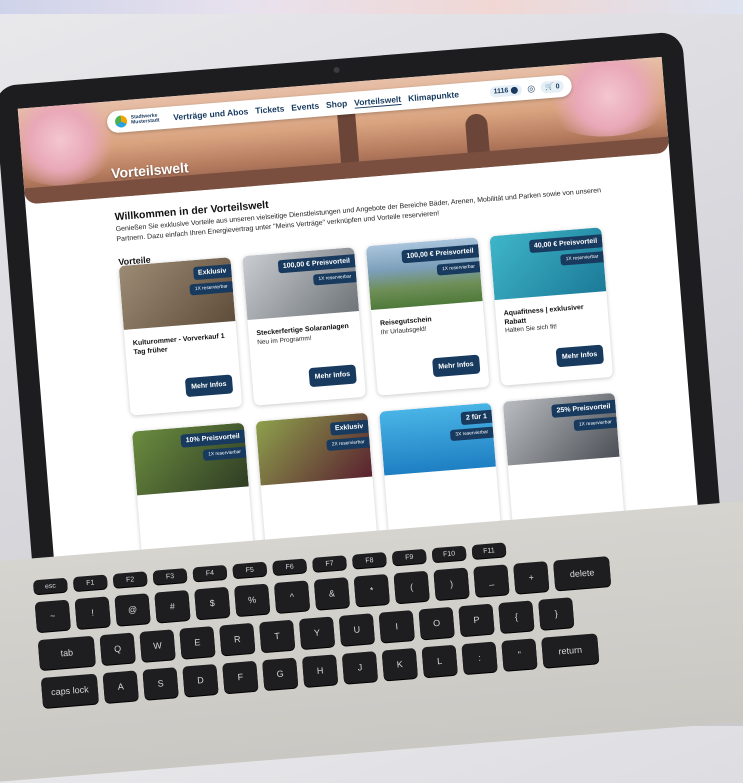 Image resolution: width=743 pixels, height=783 pixels. Describe the element at coordinates (170, 576) in the screenshot. I see `key: F3` at that location.